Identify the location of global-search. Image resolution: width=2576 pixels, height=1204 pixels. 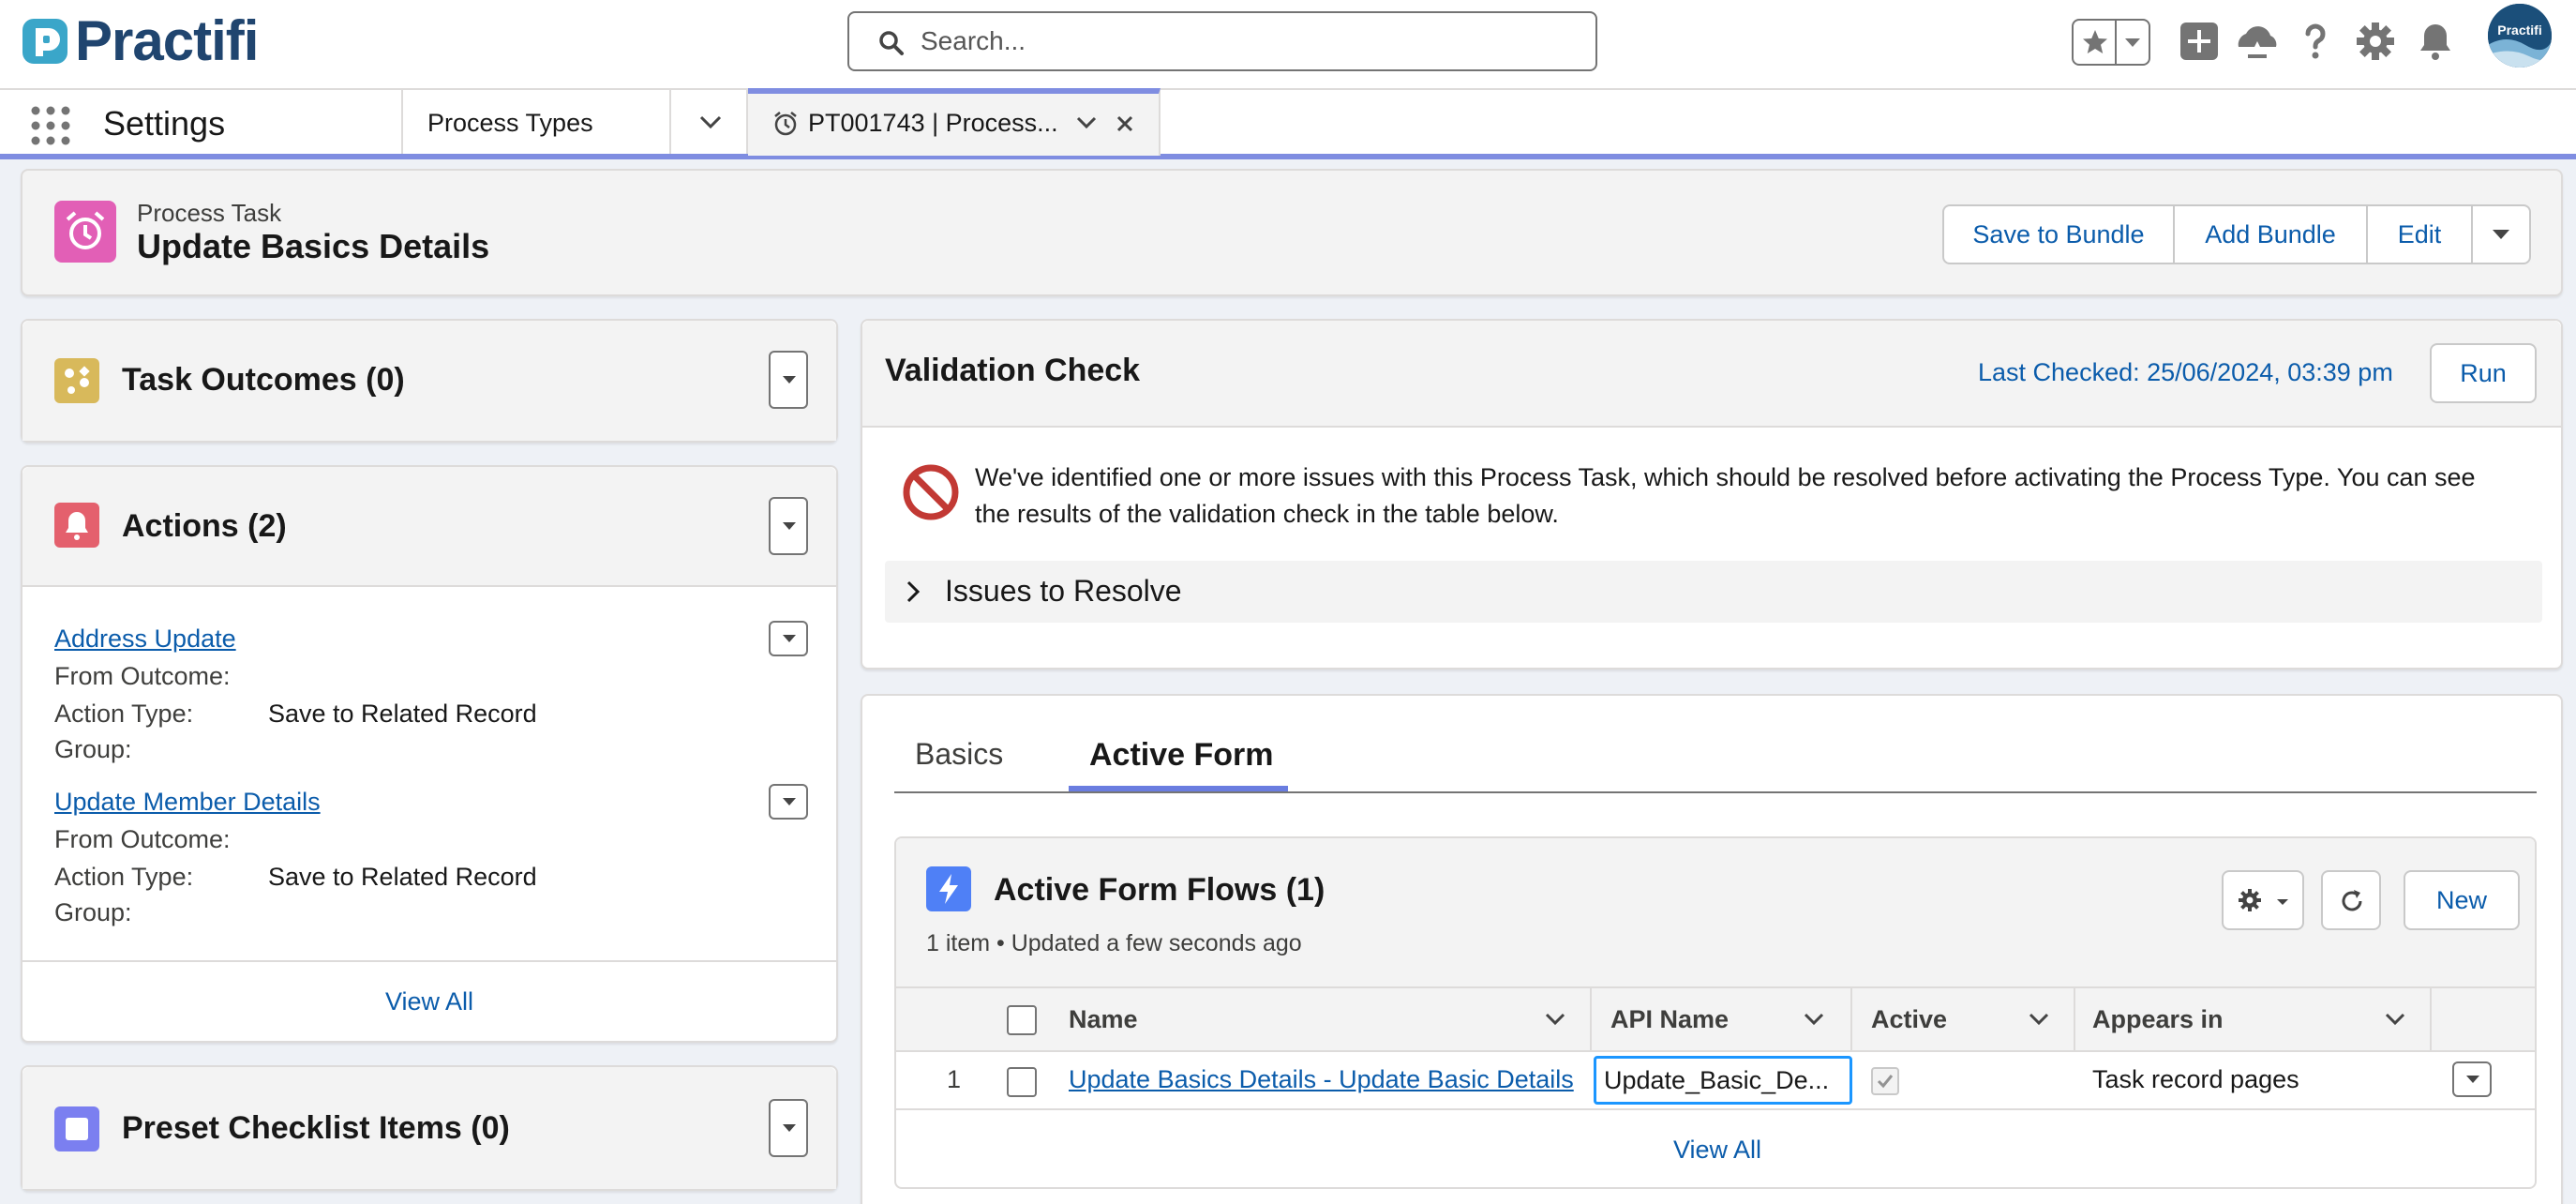
(1222, 41).